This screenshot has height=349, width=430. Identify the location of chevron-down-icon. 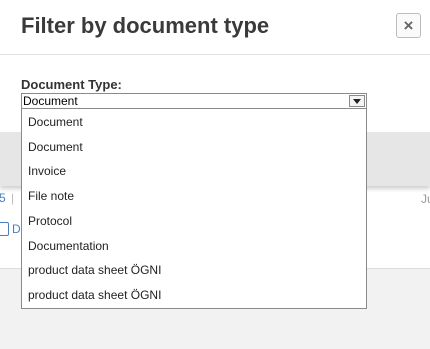
(357, 101).